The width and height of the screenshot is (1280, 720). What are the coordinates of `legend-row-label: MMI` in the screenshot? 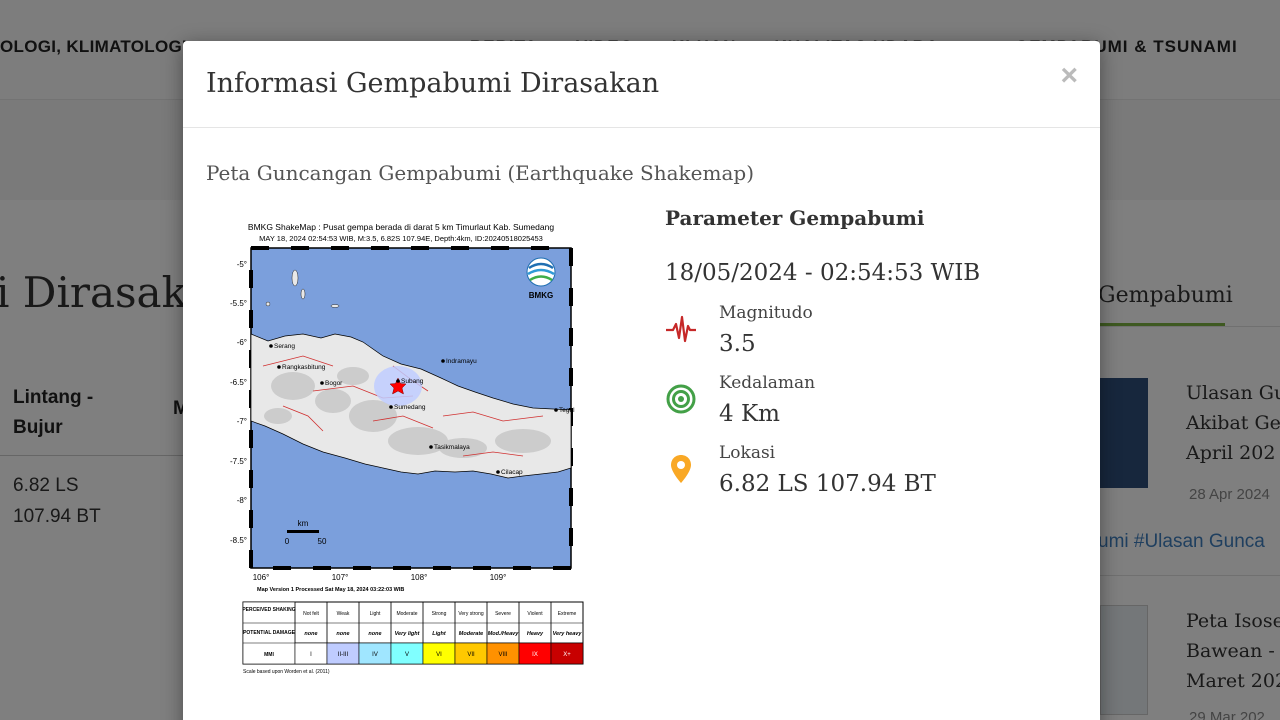 It's located at (269, 655).